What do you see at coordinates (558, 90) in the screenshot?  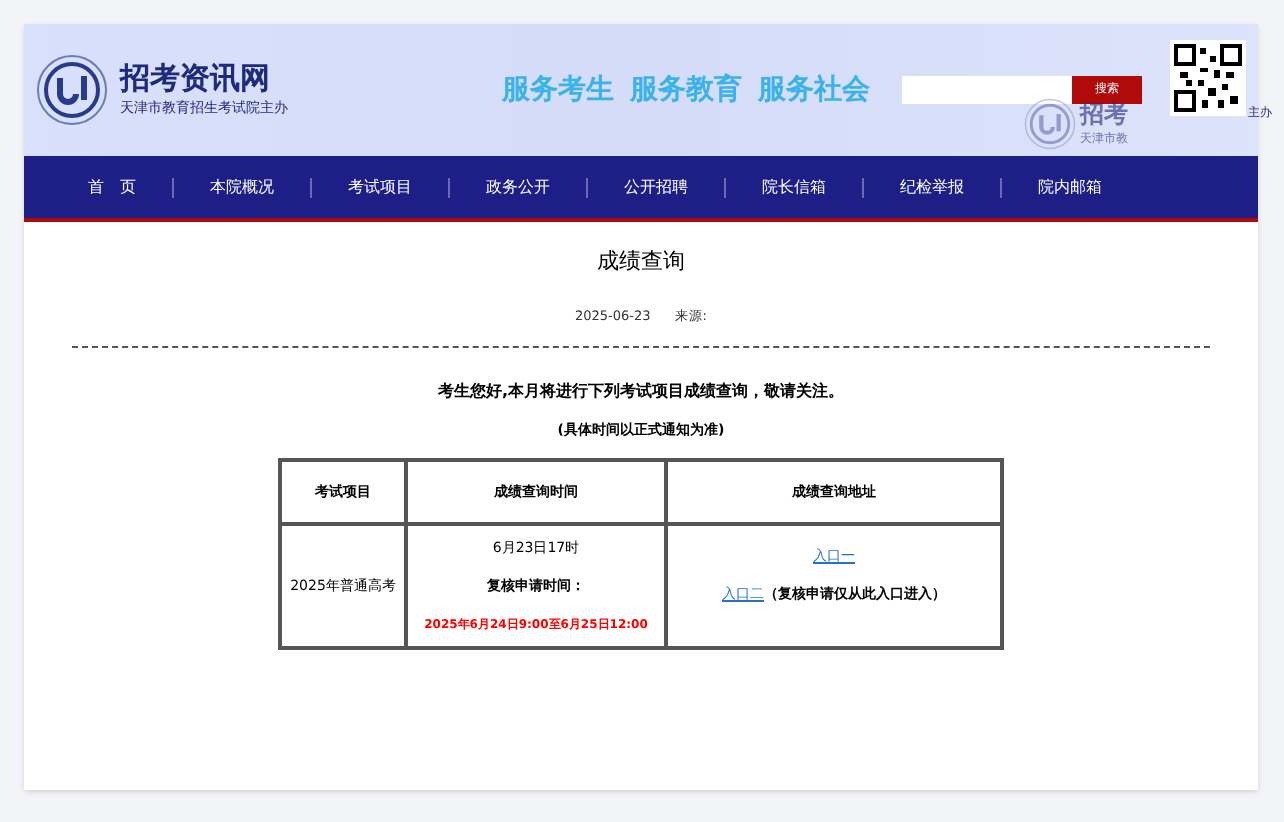 I see `slogan-text: 服务考生` at bounding box center [558, 90].